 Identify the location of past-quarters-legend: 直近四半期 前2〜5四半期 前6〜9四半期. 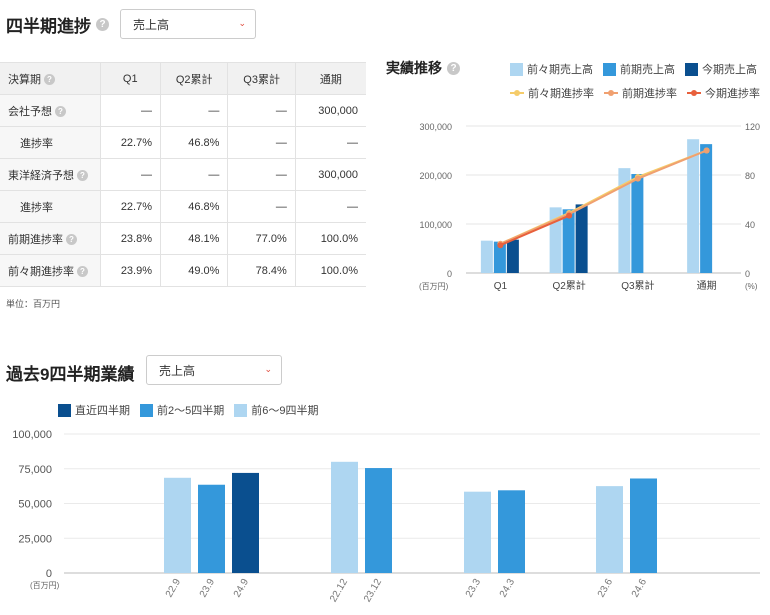
(193, 410).